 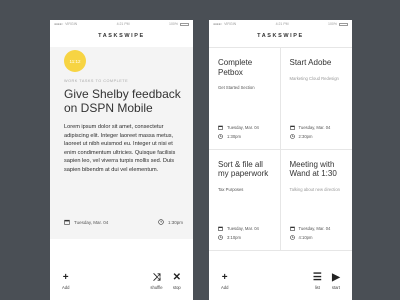 What do you see at coordinates (175, 222) in the screenshot?
I see `task-time: 1:30pm` at bounding box center [175, 222].